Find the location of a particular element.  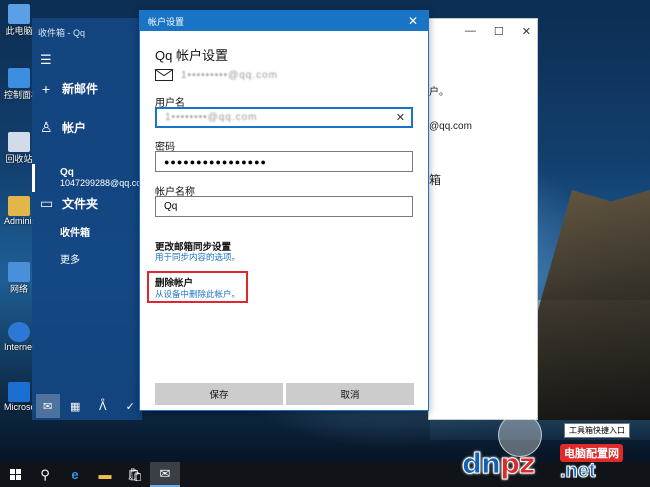

desktop-icon-label: Internet Explorer is located at coordinates (19, 347).